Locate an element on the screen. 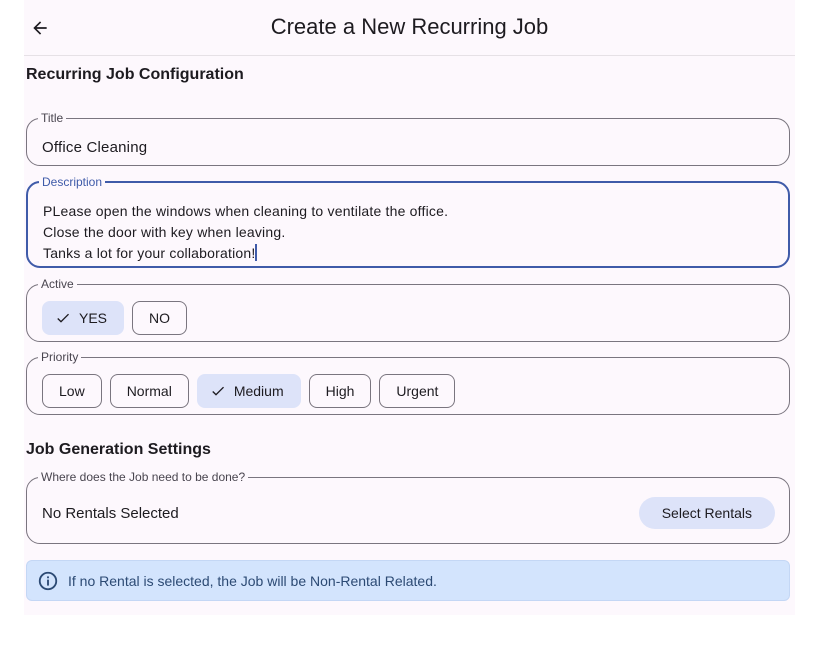 The image size is (828, 659). chip-label: NO is located at coordinates (160, 318).